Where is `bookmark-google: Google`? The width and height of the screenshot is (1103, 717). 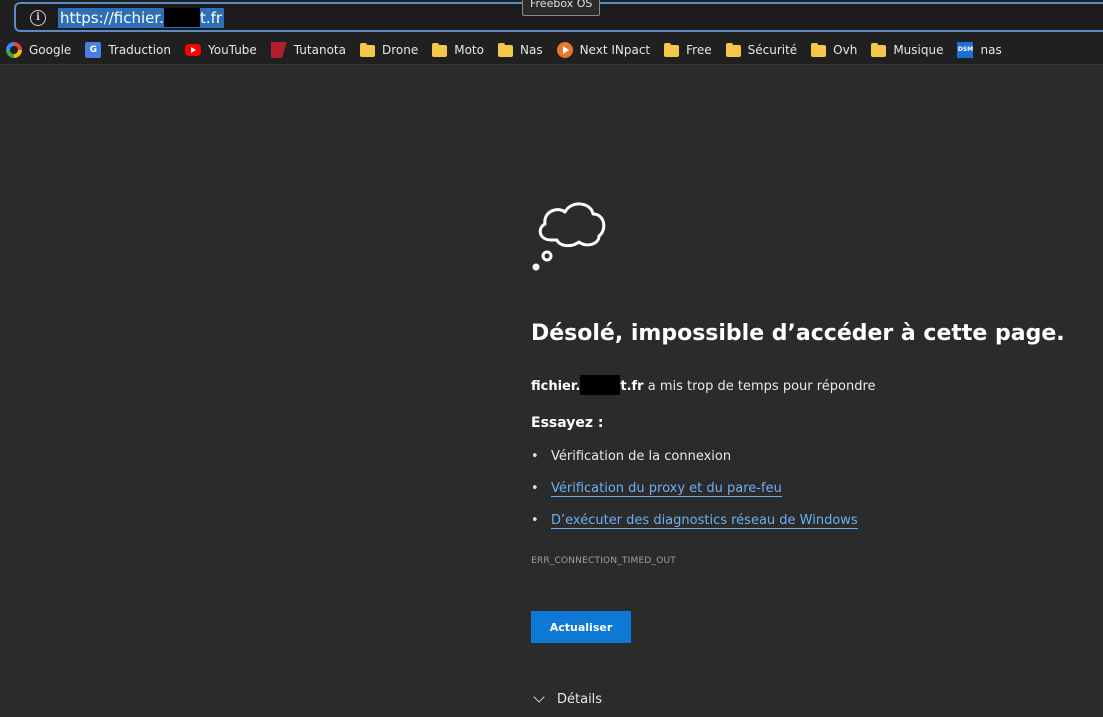 bookmark-google: Google is located at coordinates (38, 50).